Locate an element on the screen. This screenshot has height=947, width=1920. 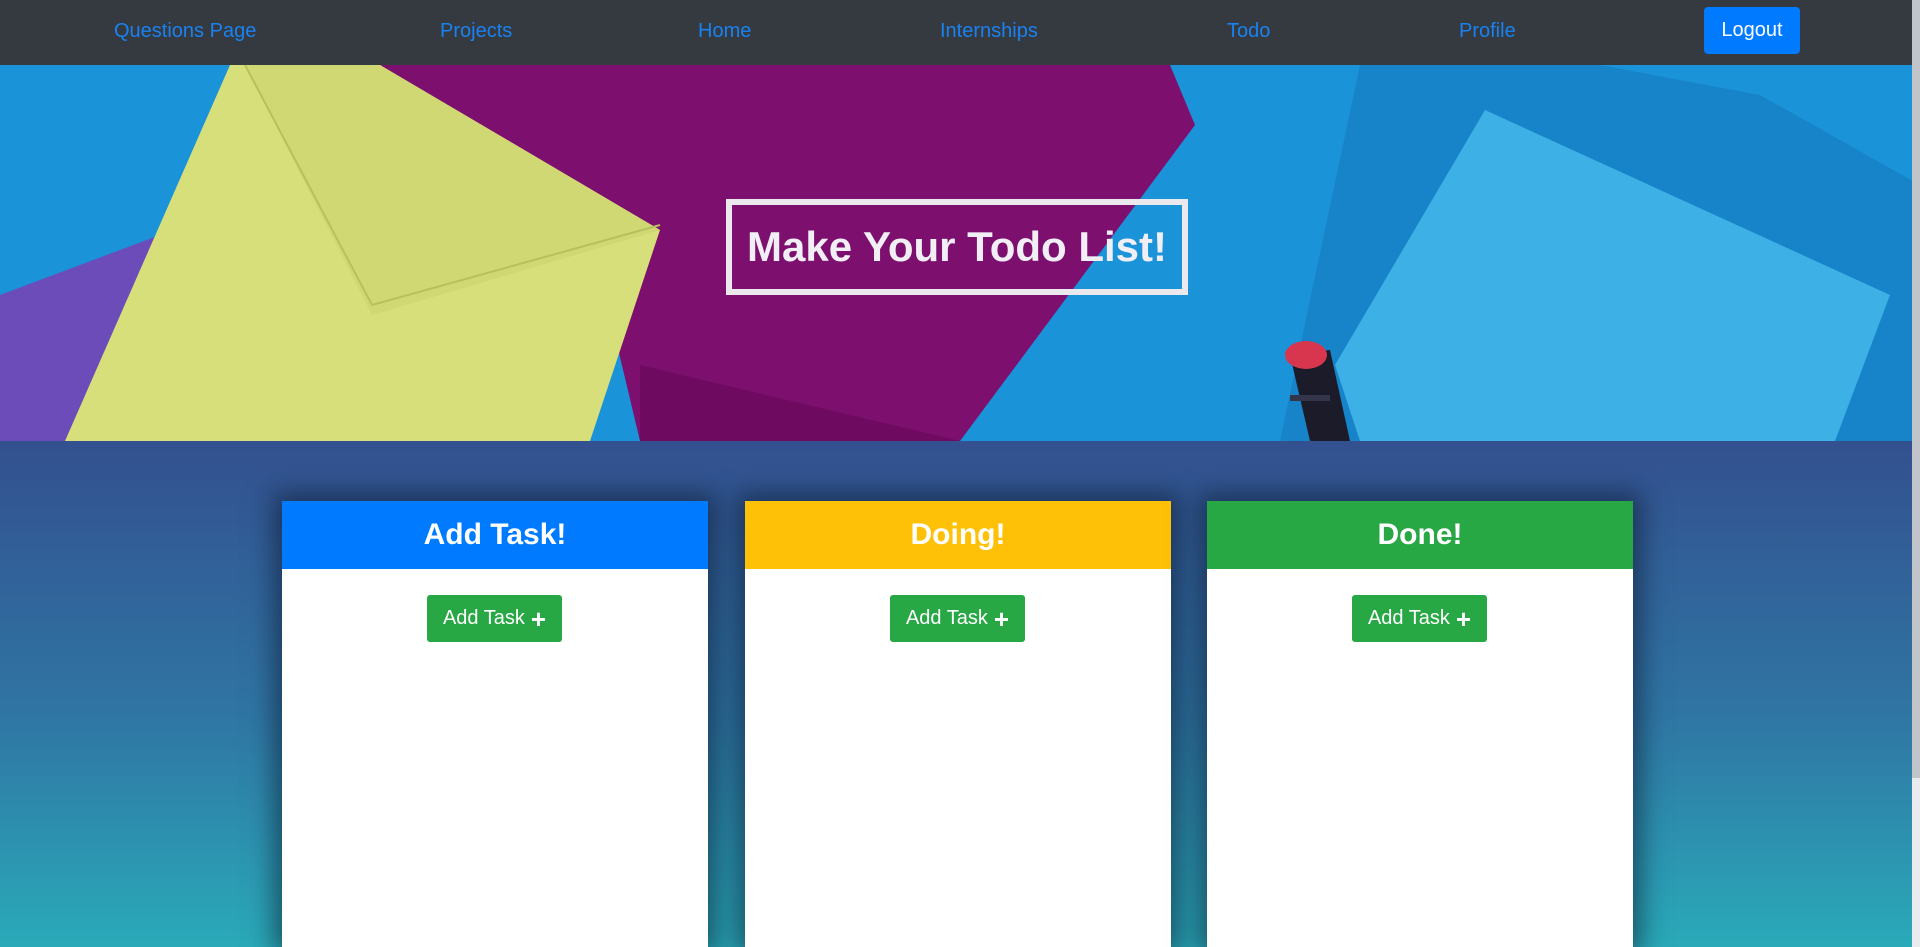
logout-button: Logout is located at coordinates (1752, 30).